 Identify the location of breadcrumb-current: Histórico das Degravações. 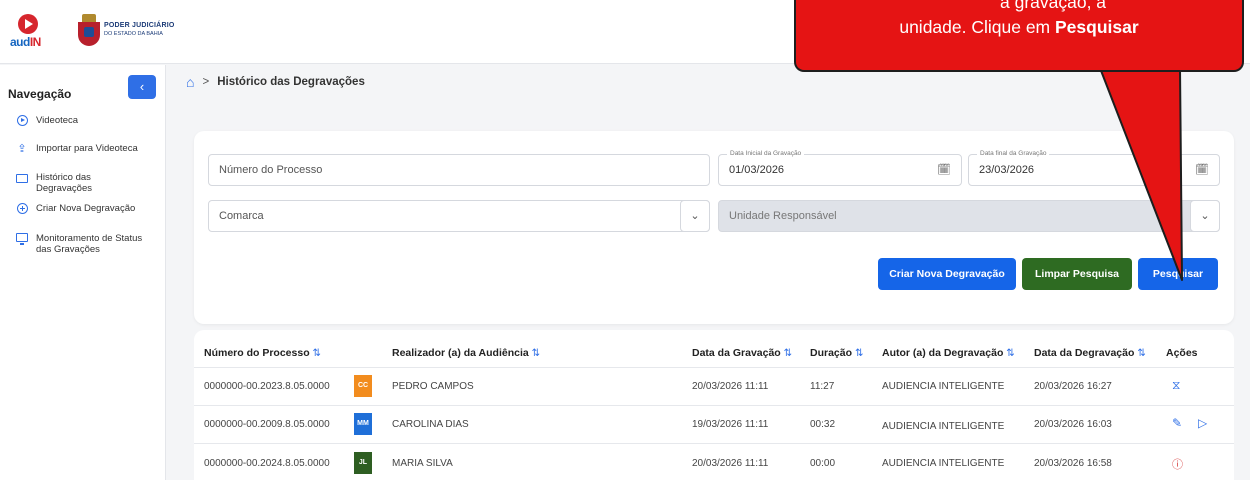
(291, 82).